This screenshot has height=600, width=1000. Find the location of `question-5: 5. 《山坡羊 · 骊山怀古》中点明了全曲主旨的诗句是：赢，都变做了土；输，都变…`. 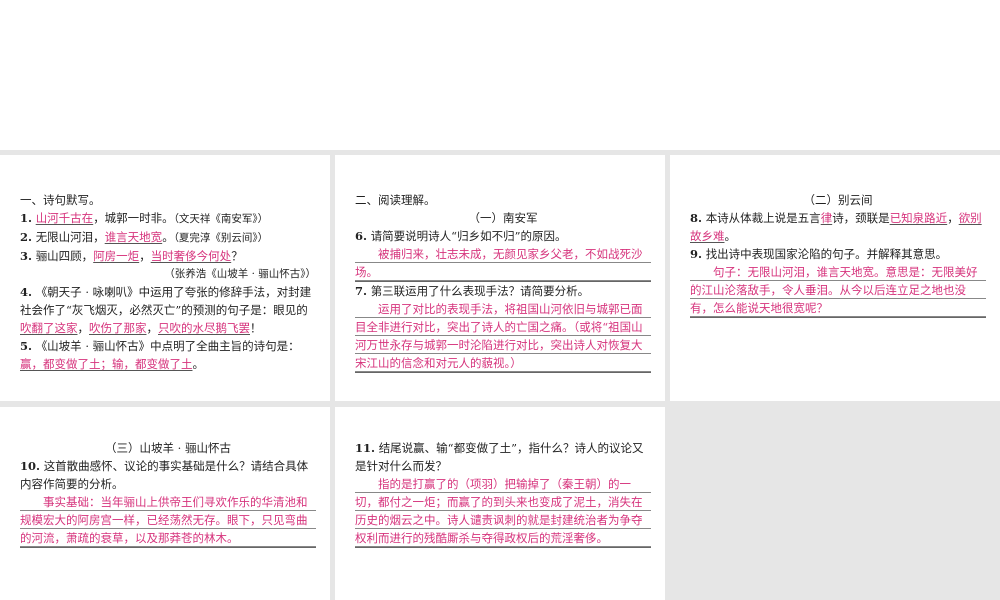

question-5: 5. 《山坡羊 · 骊山怀古》中点明了全曲主旨的诗句是：赢，都变做了土；输，都变… is located at coordinates (160, 355).